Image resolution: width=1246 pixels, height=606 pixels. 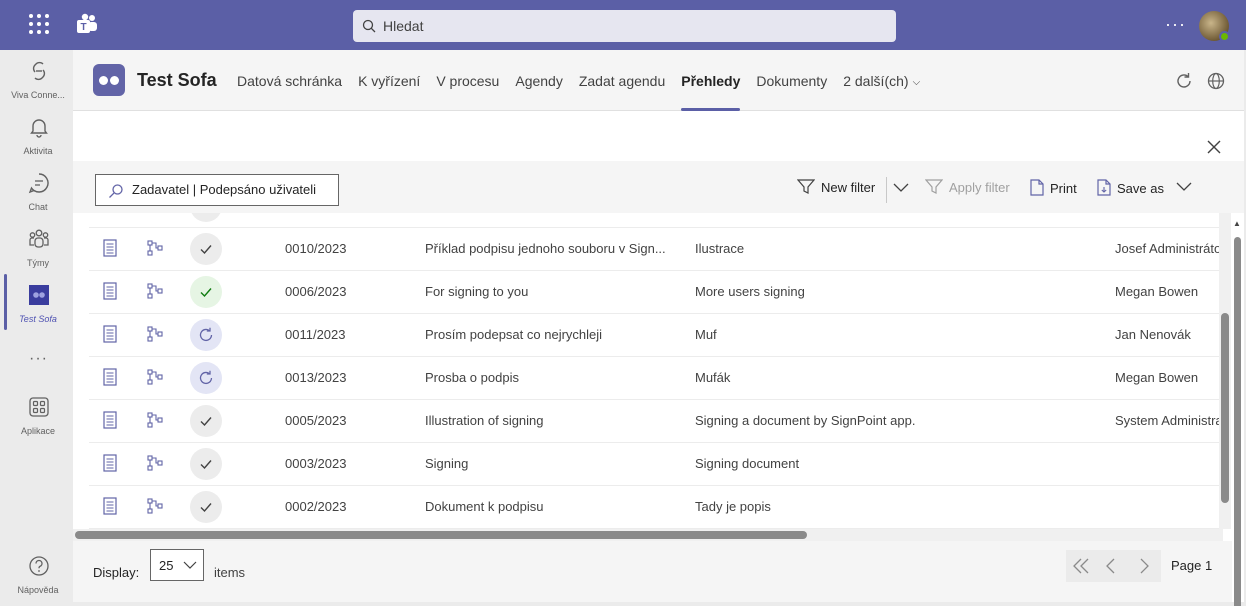 What do you see at coordinates (39, 407) in the screenshot?
I see `apps-icon` at bounding box center [39, 407].